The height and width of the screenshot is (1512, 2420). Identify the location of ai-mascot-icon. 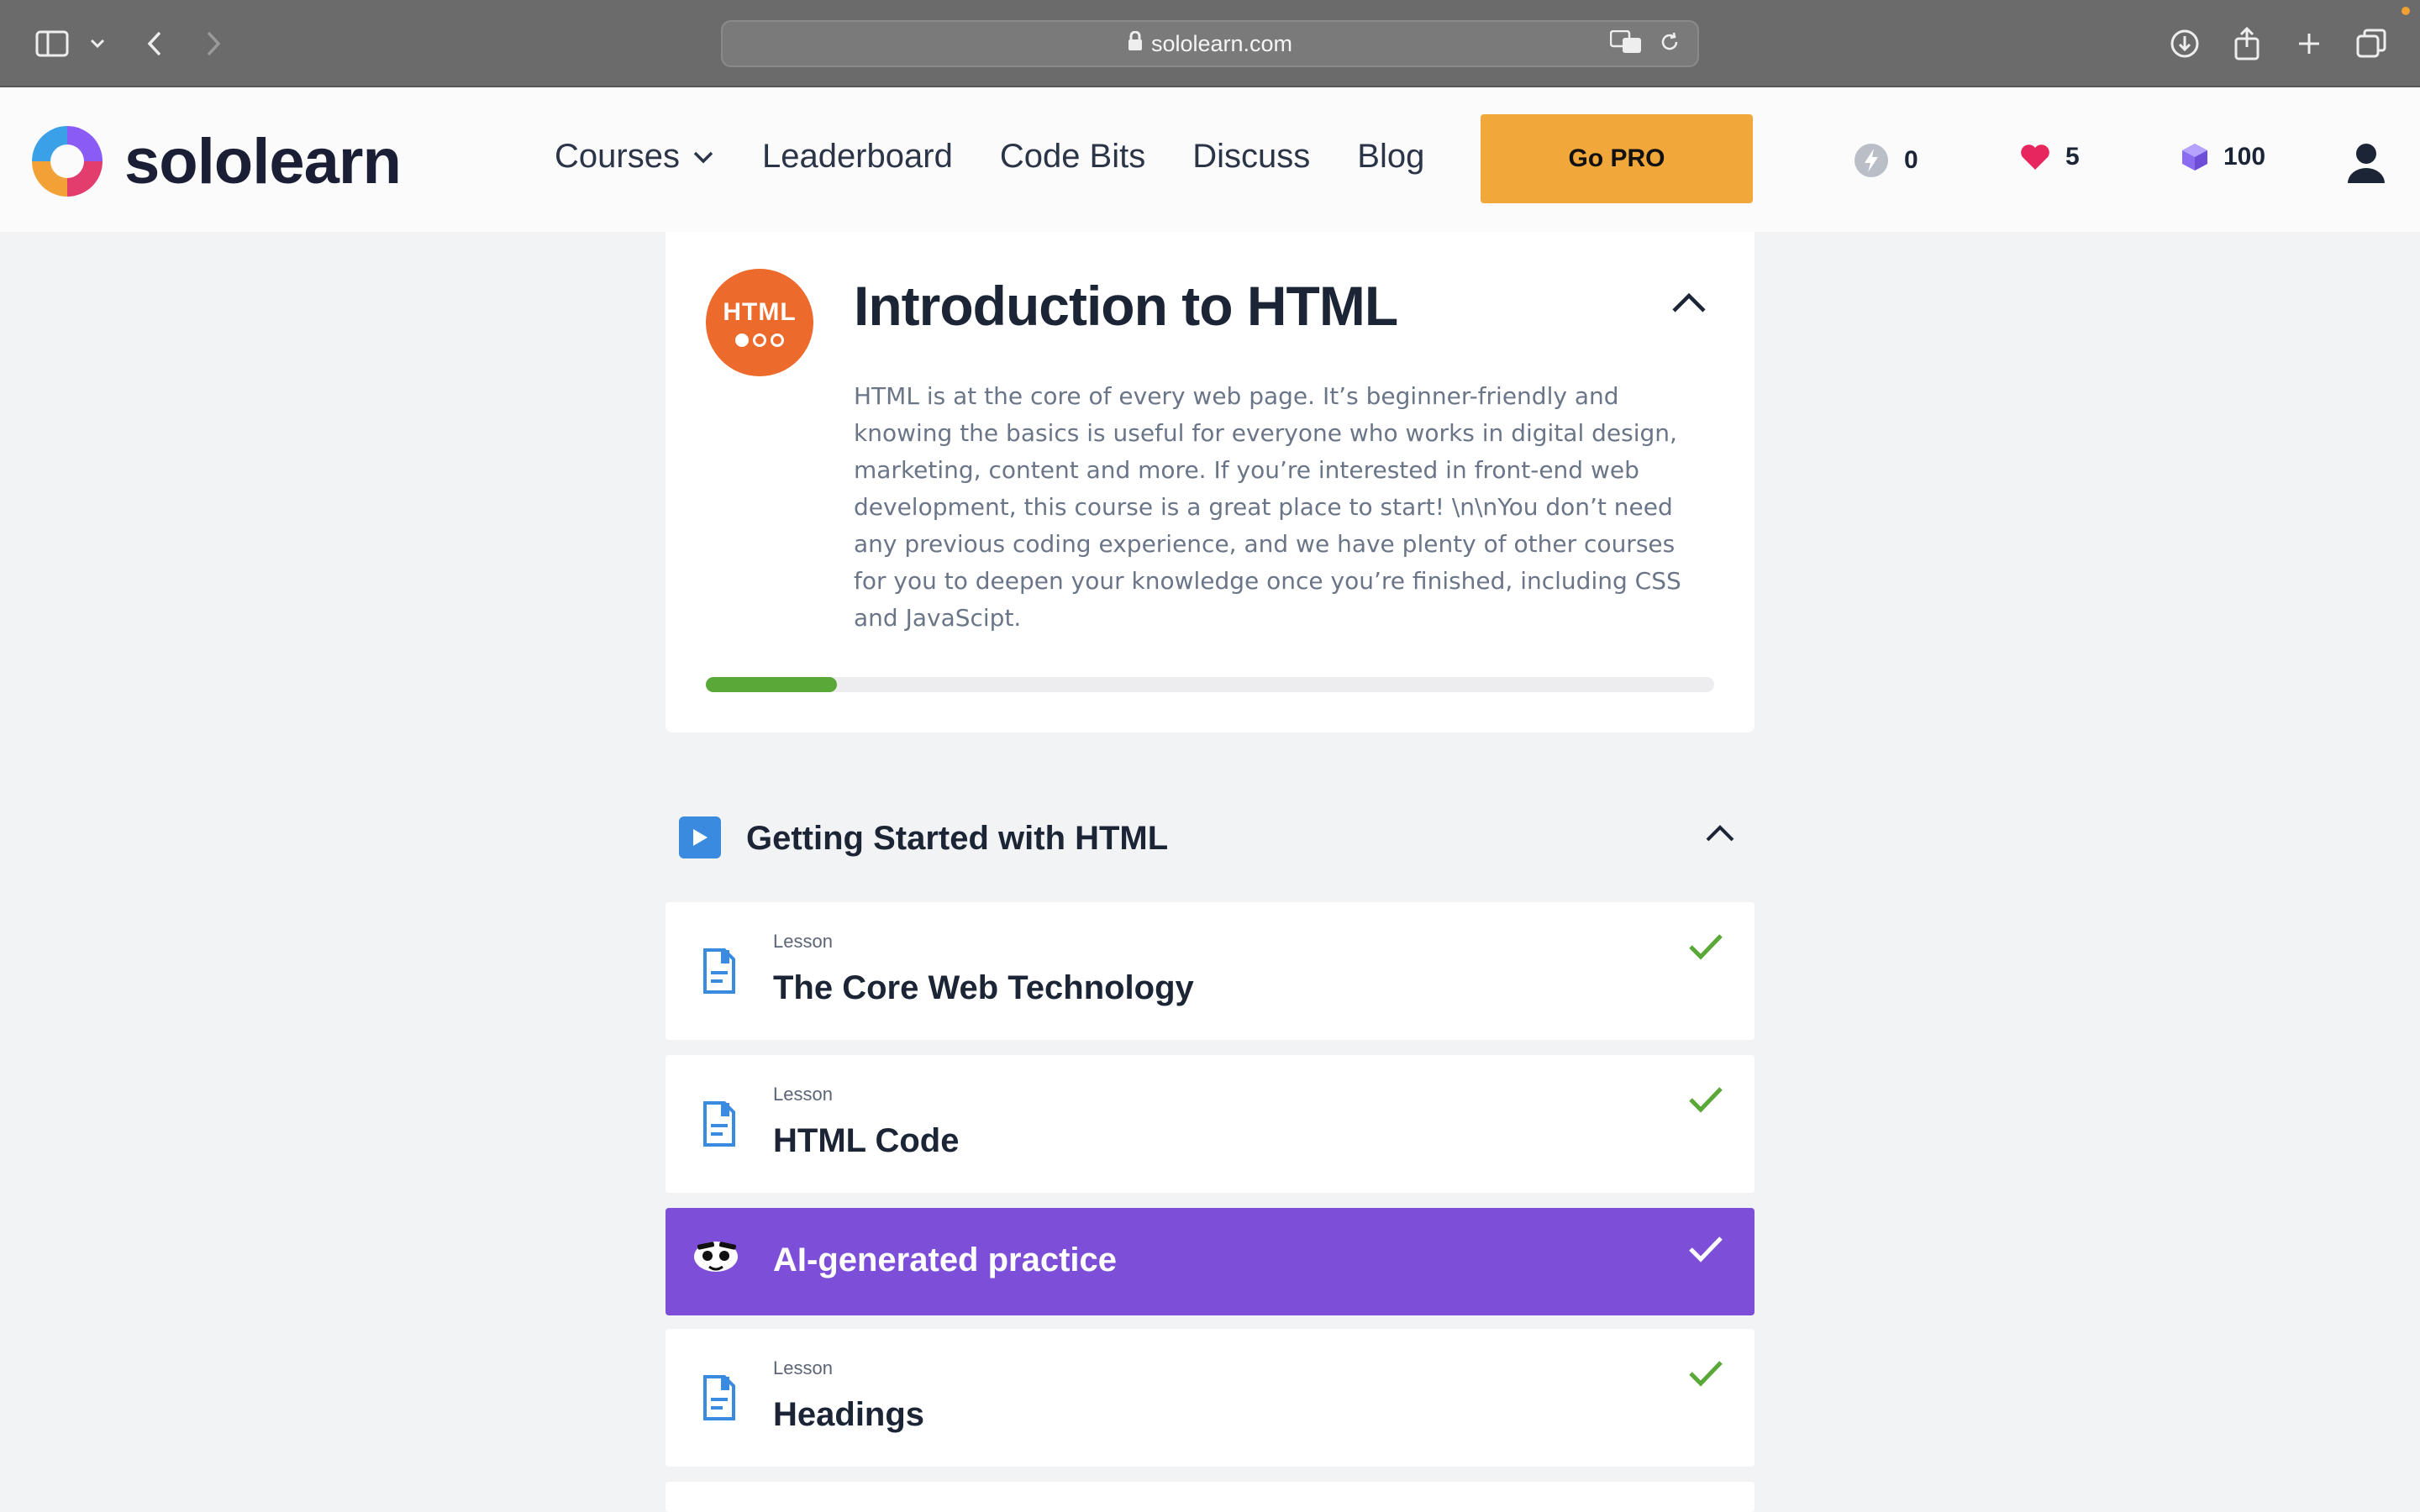
(716, 1260).